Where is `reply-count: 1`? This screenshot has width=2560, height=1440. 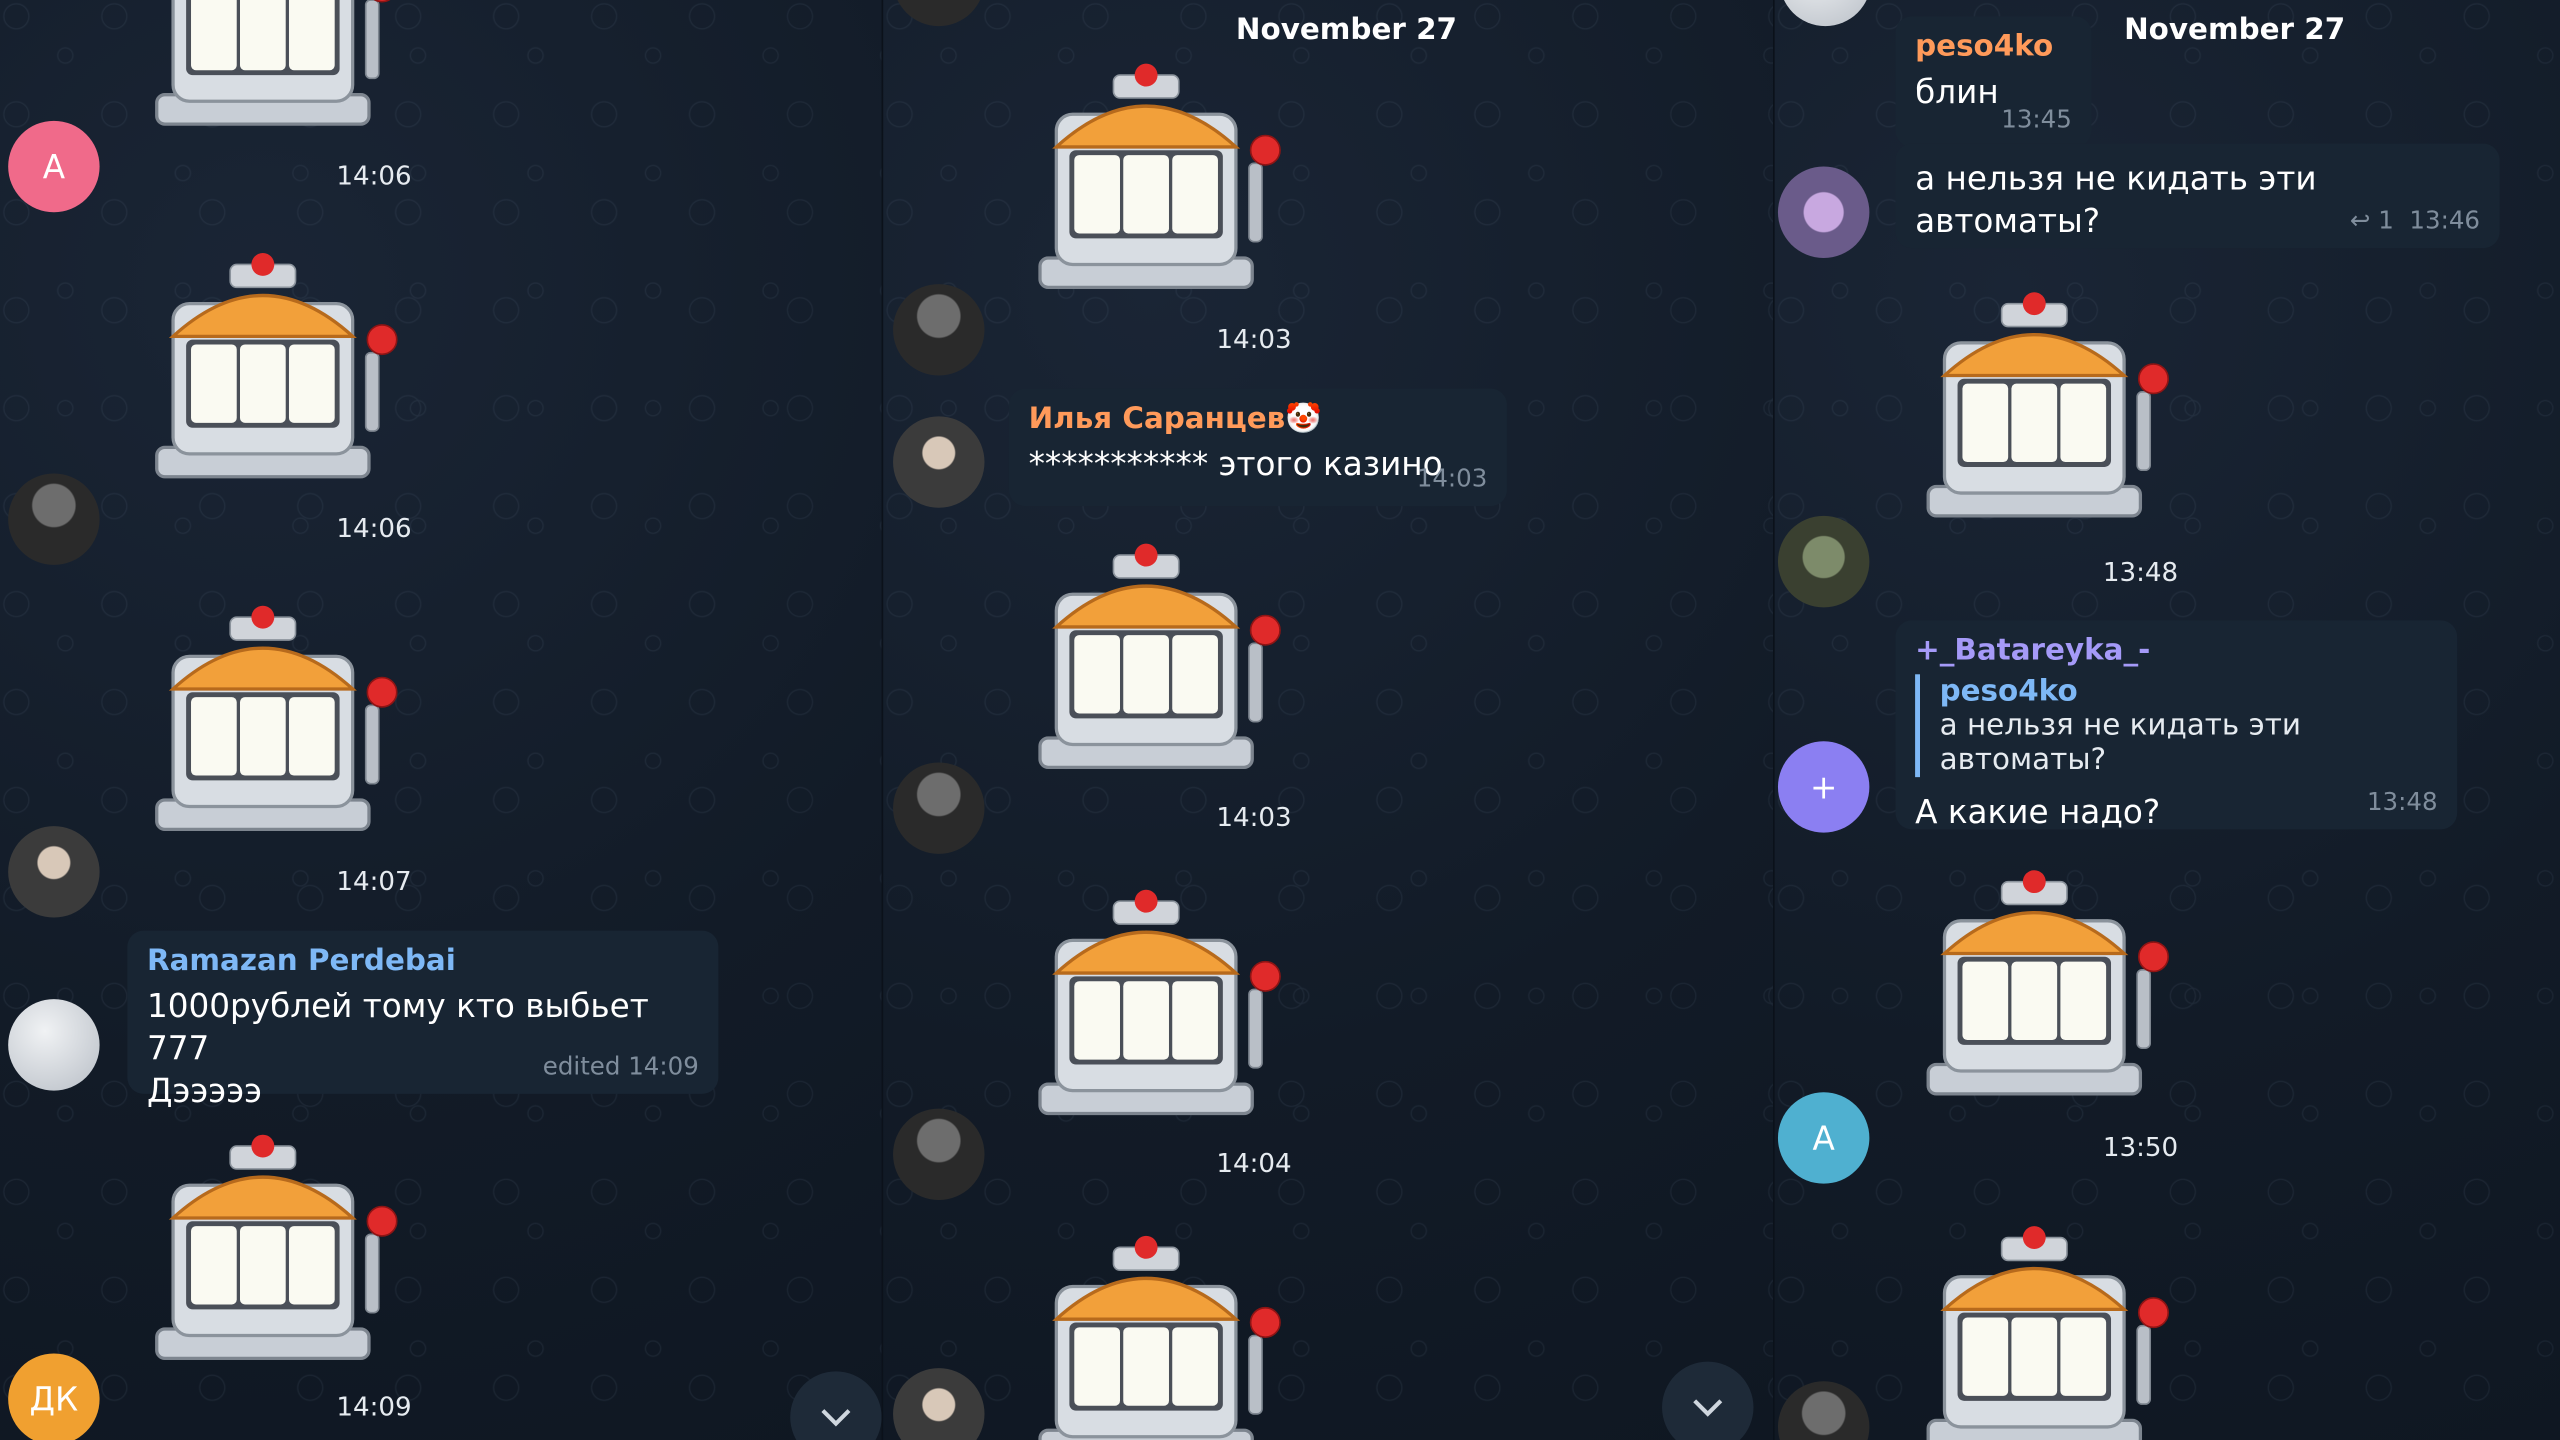 reply-count: 1 is located at coordinates (2386, 220).